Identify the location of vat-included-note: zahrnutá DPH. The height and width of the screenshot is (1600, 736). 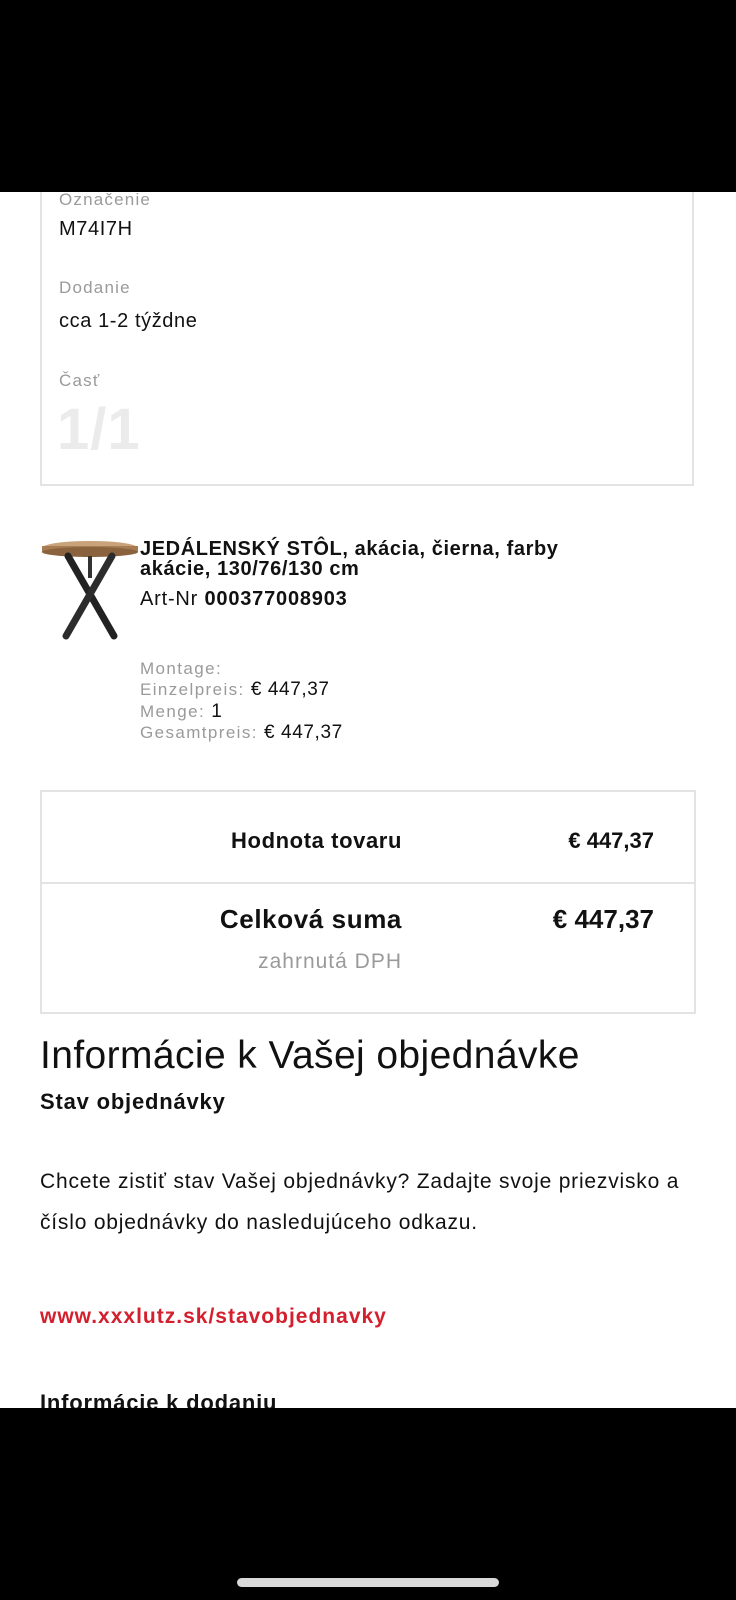
(330, 961).